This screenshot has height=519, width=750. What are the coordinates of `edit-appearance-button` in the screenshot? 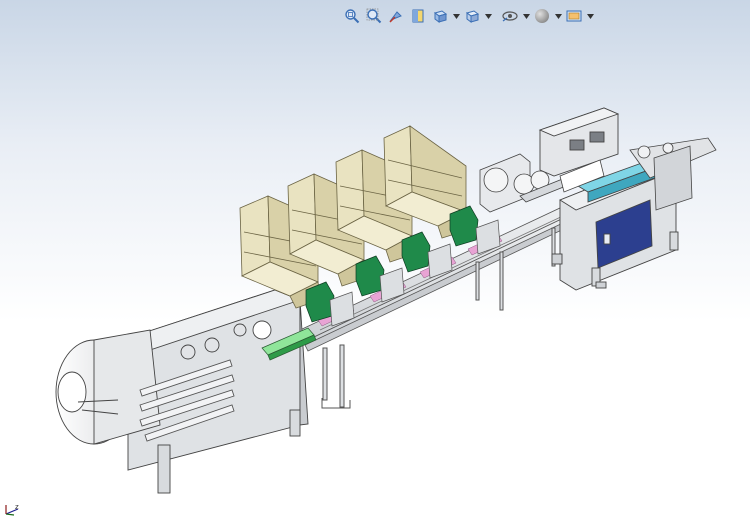 It's located at (542, 16).